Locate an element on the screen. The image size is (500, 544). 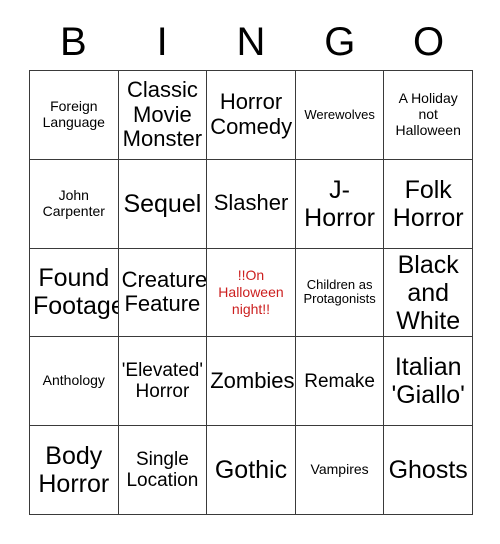
bingo-cell-label: 'Elevated' Horror is located at coordinates (162, 381).